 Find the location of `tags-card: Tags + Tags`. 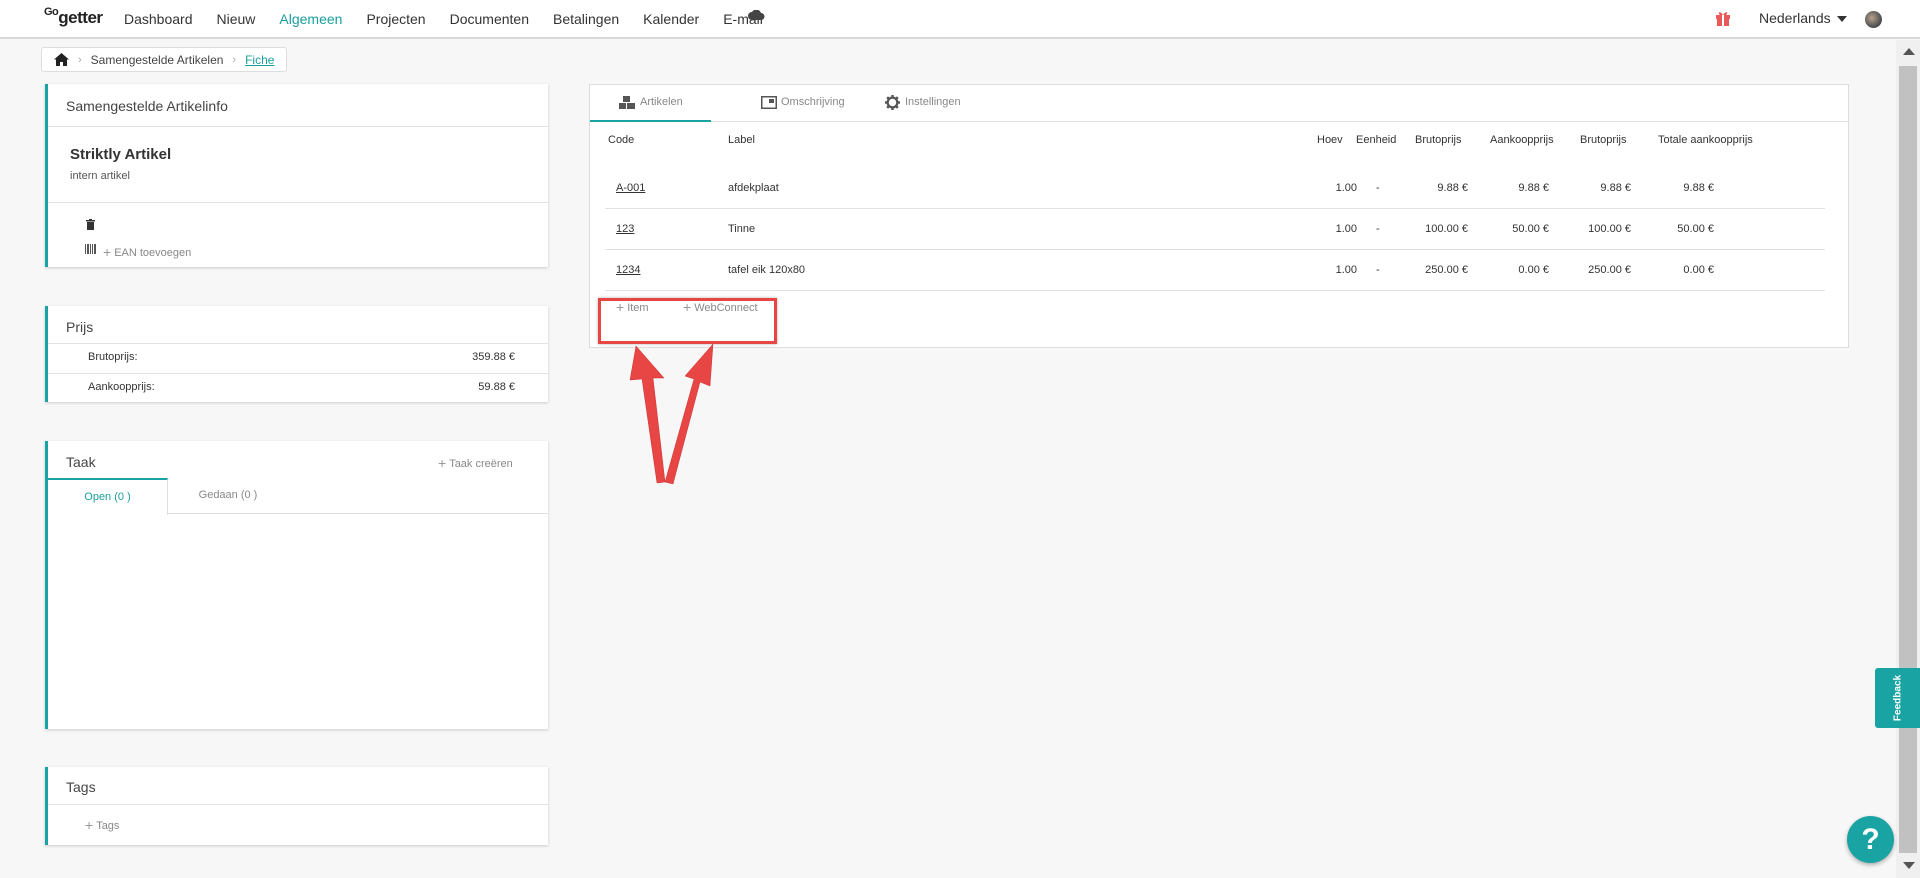

tags-card: Tags + Tags is located at coordinates (296, 806).